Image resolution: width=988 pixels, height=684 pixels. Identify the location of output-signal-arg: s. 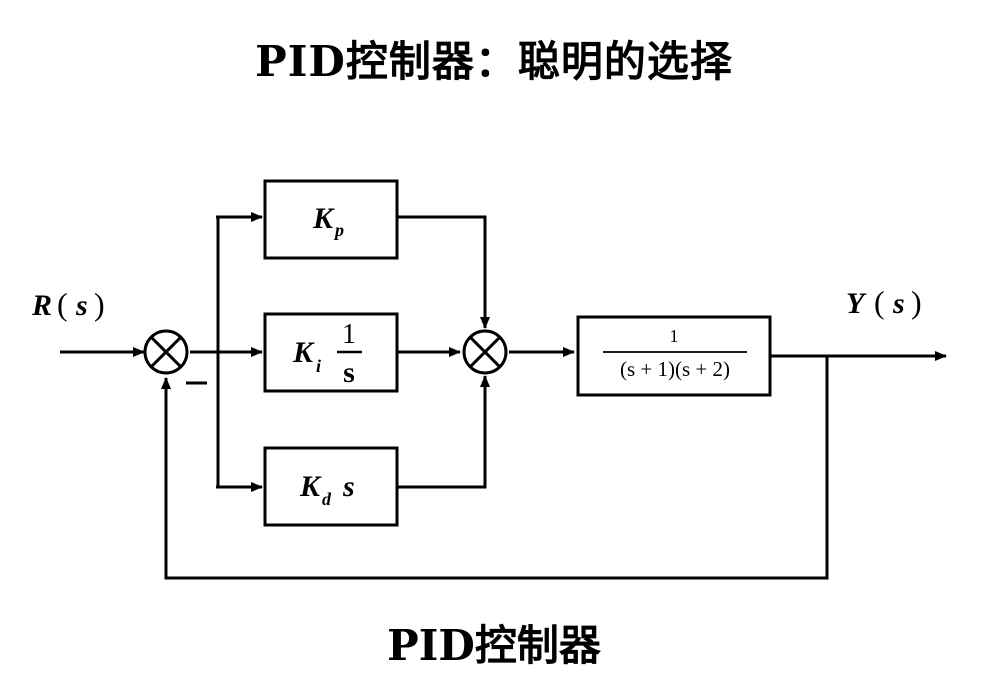
(898, 303).